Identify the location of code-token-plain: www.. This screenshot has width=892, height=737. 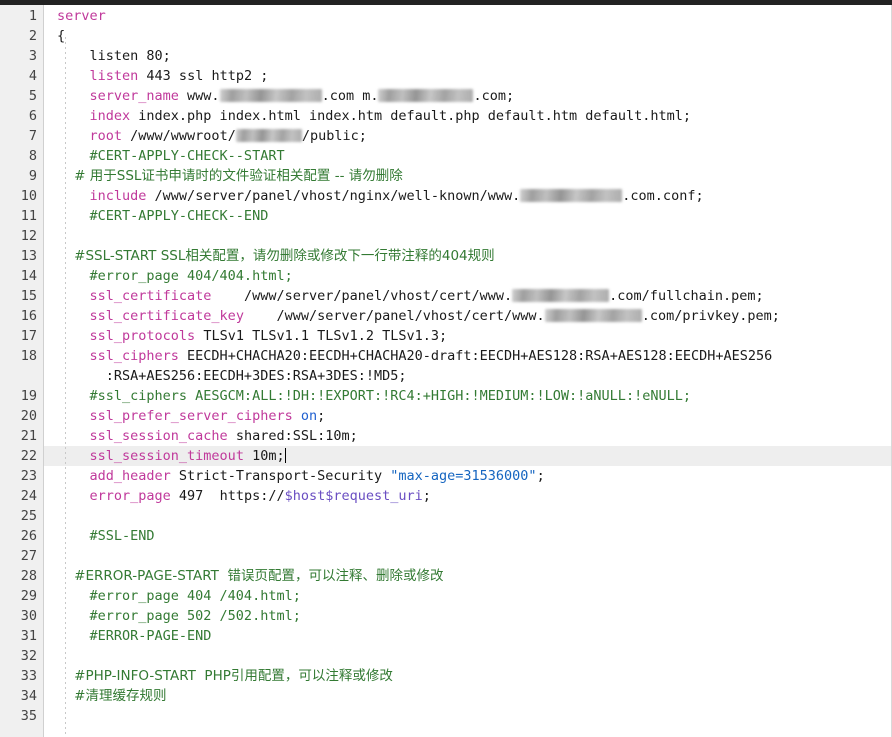
(199, 96).